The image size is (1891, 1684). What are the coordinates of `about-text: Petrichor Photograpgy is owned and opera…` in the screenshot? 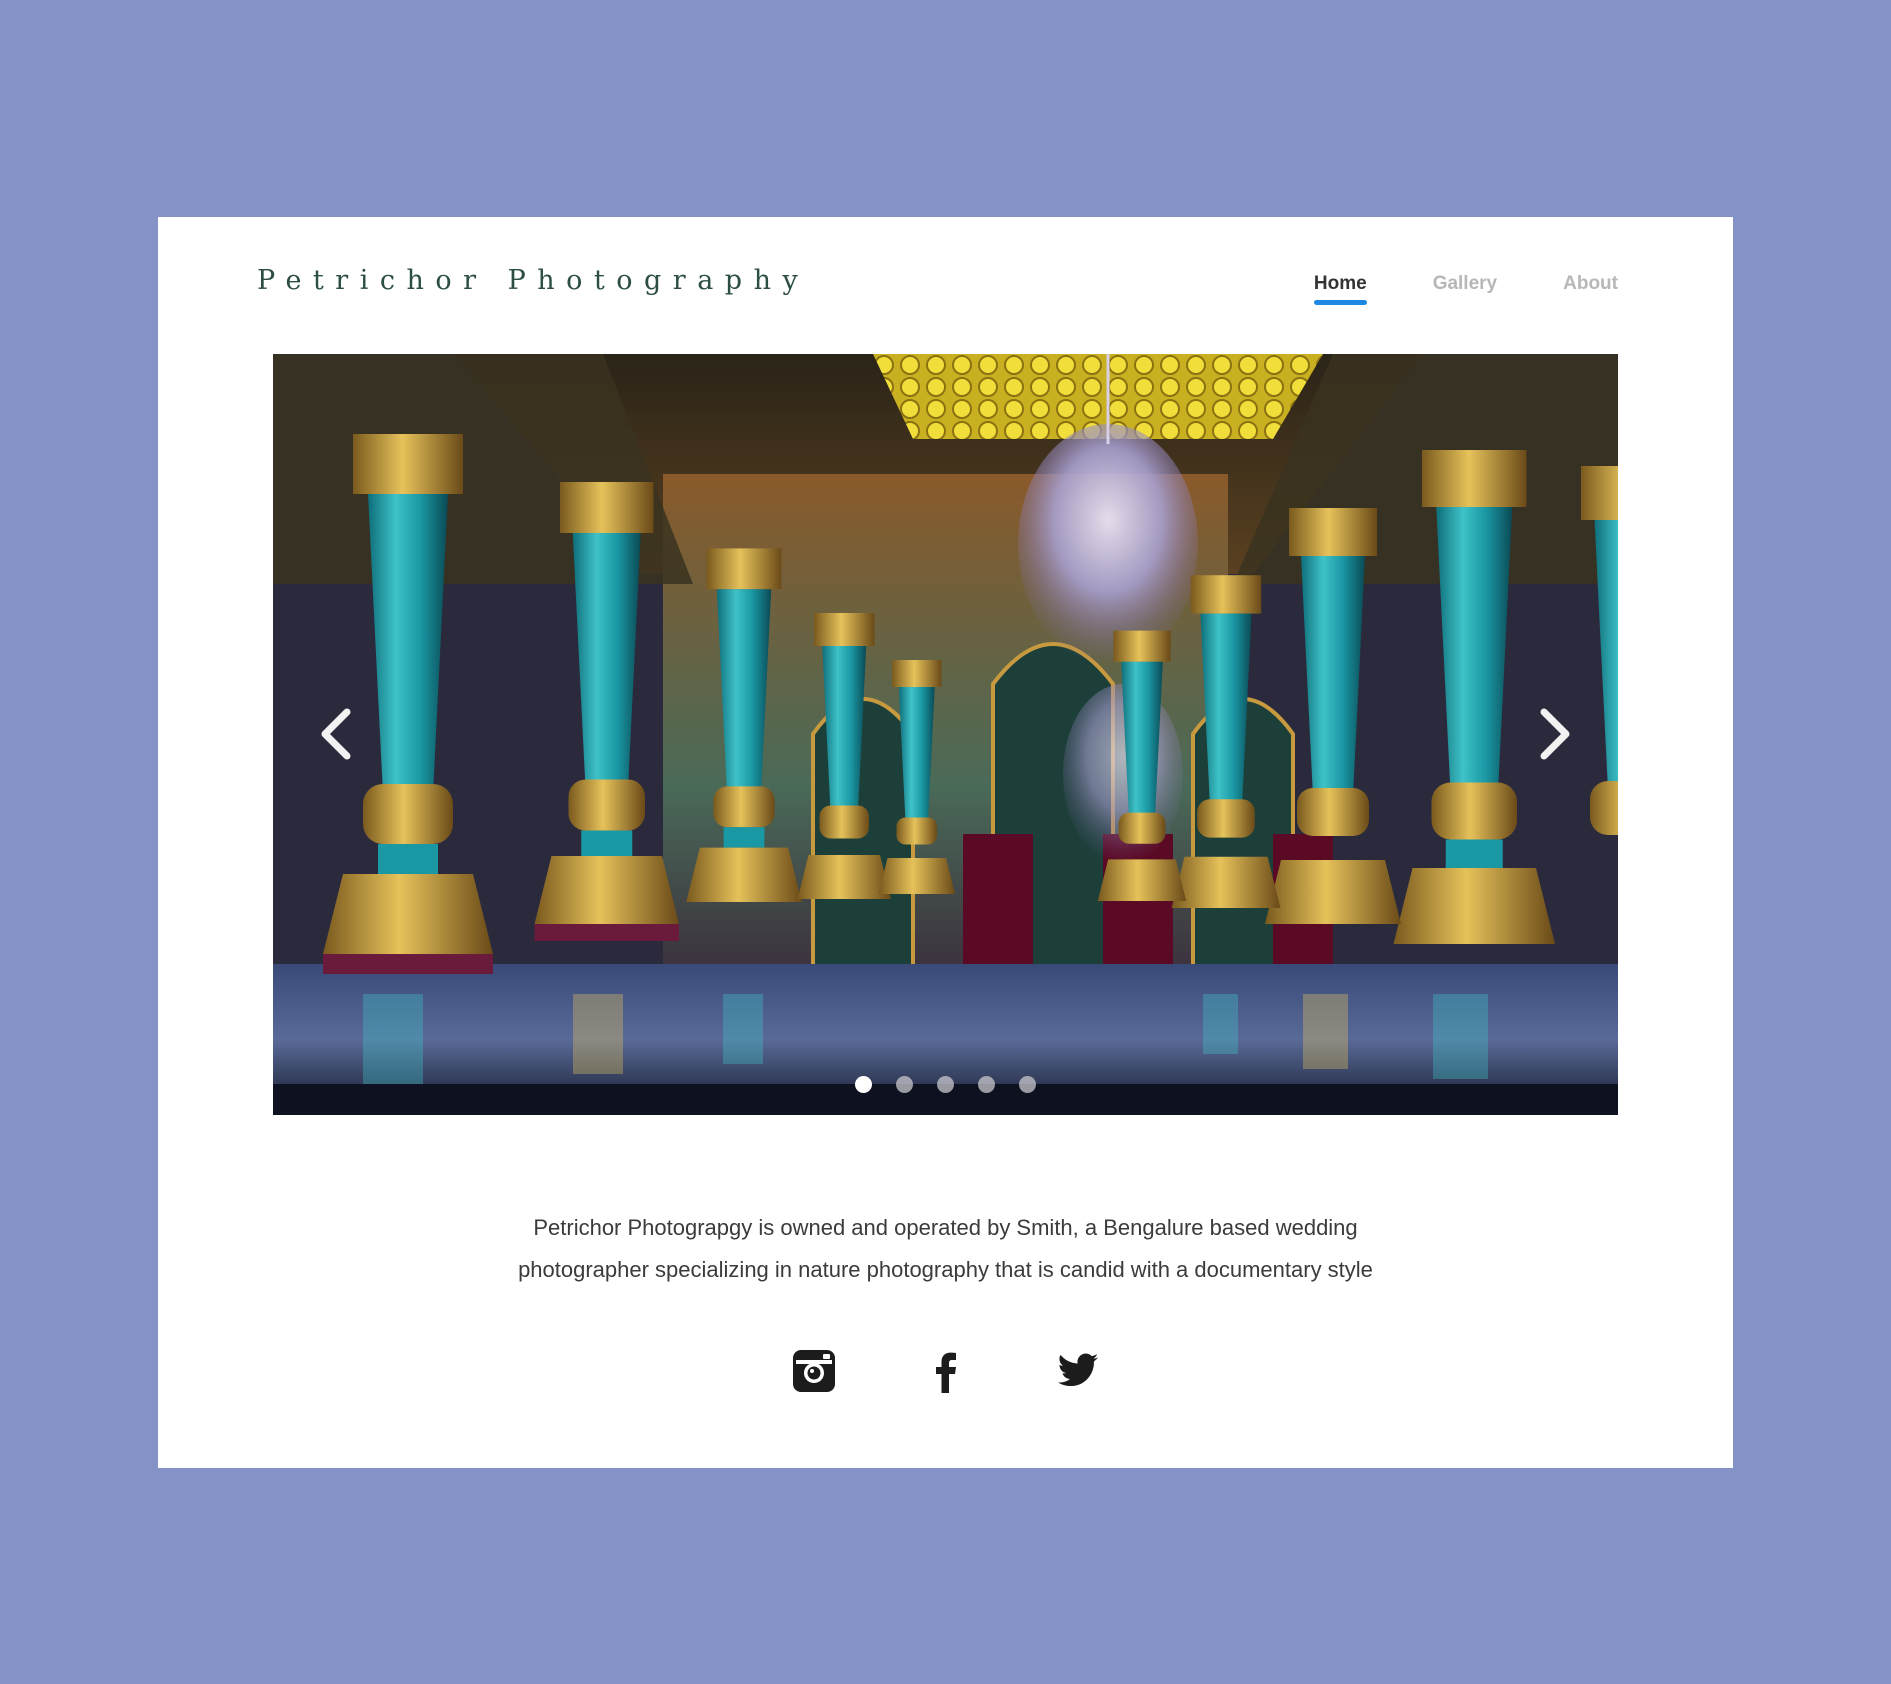 It's located at (945, 1249).